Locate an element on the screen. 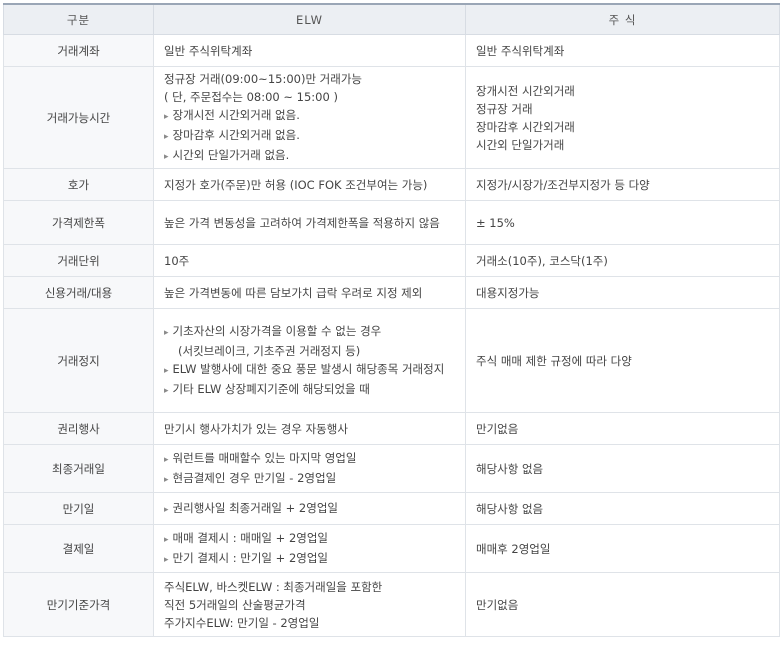  stock-cell: ± 15% is located at coordinates (622, 222).